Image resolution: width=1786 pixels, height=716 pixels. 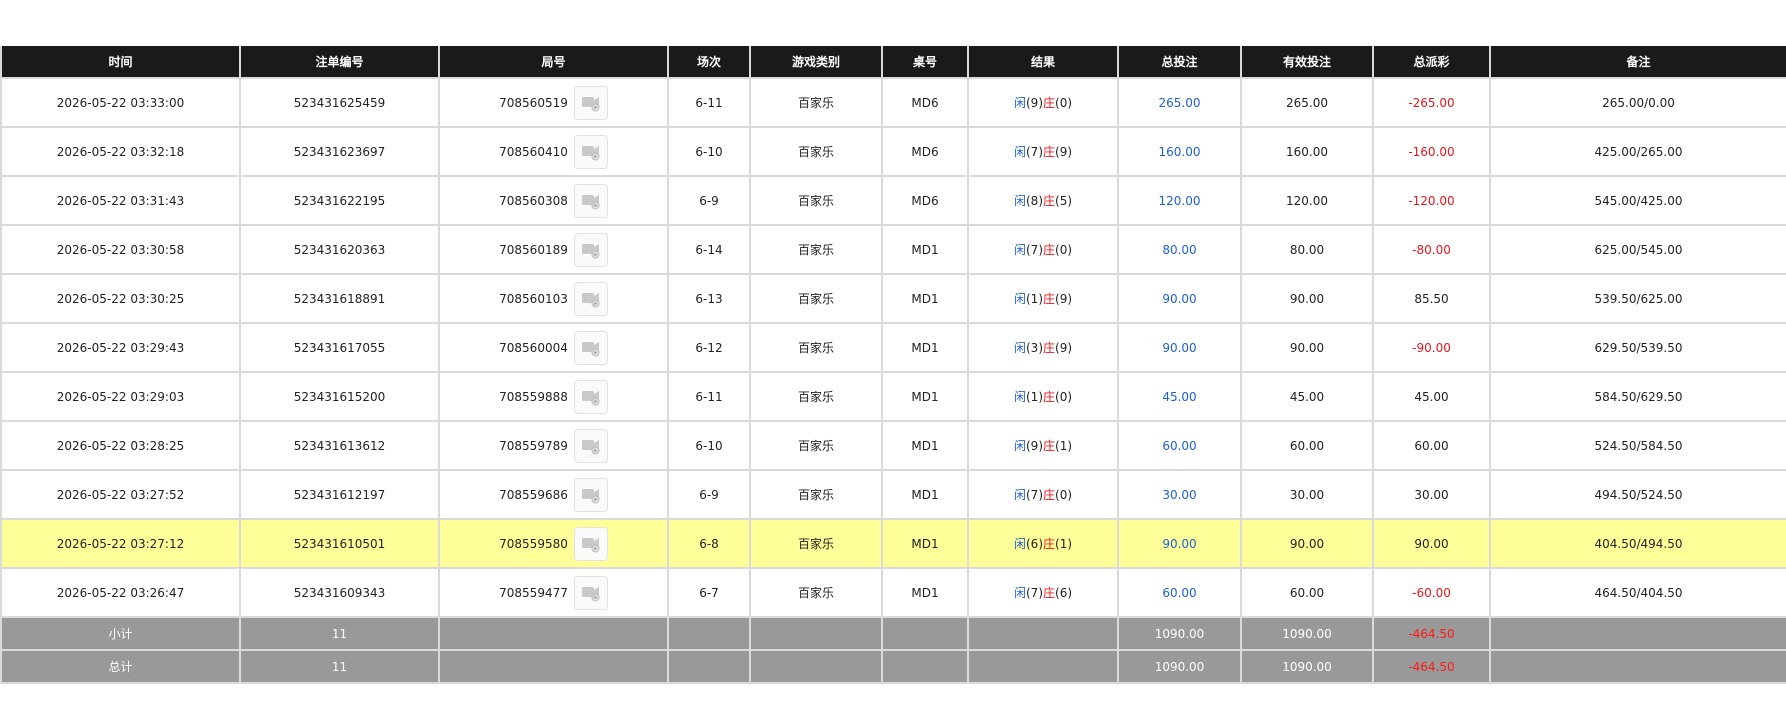 What do you see at coordinates (1431, 151) in the screenshot?
I see `cell-payout: -160.00` at bounding box center [1431, 151].